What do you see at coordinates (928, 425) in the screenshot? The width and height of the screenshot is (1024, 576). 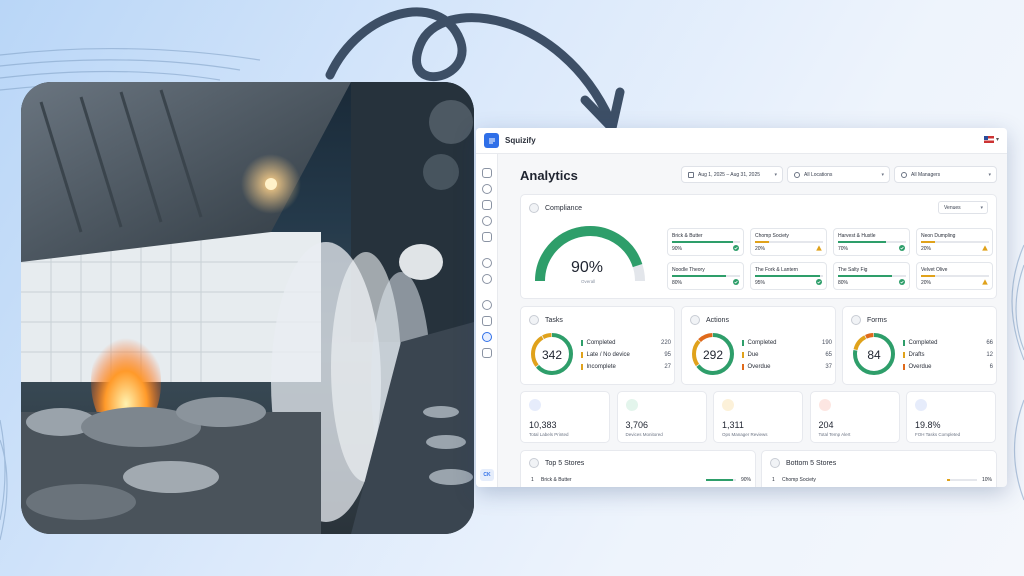 I see `stat-value: 19.8%` at bounding box center [928, 425].